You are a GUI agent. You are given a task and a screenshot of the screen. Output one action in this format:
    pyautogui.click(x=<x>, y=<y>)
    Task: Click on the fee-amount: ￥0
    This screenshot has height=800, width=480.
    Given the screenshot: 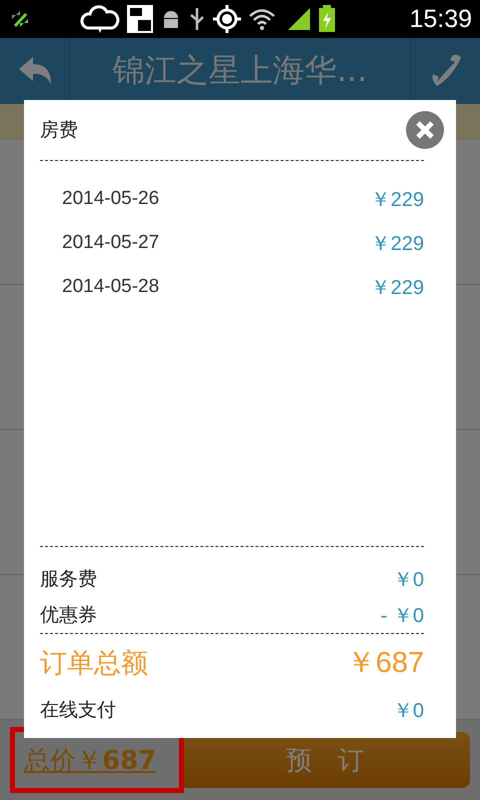 What is the action you would take?
    pyautogui.click(x=408, y=580)
    